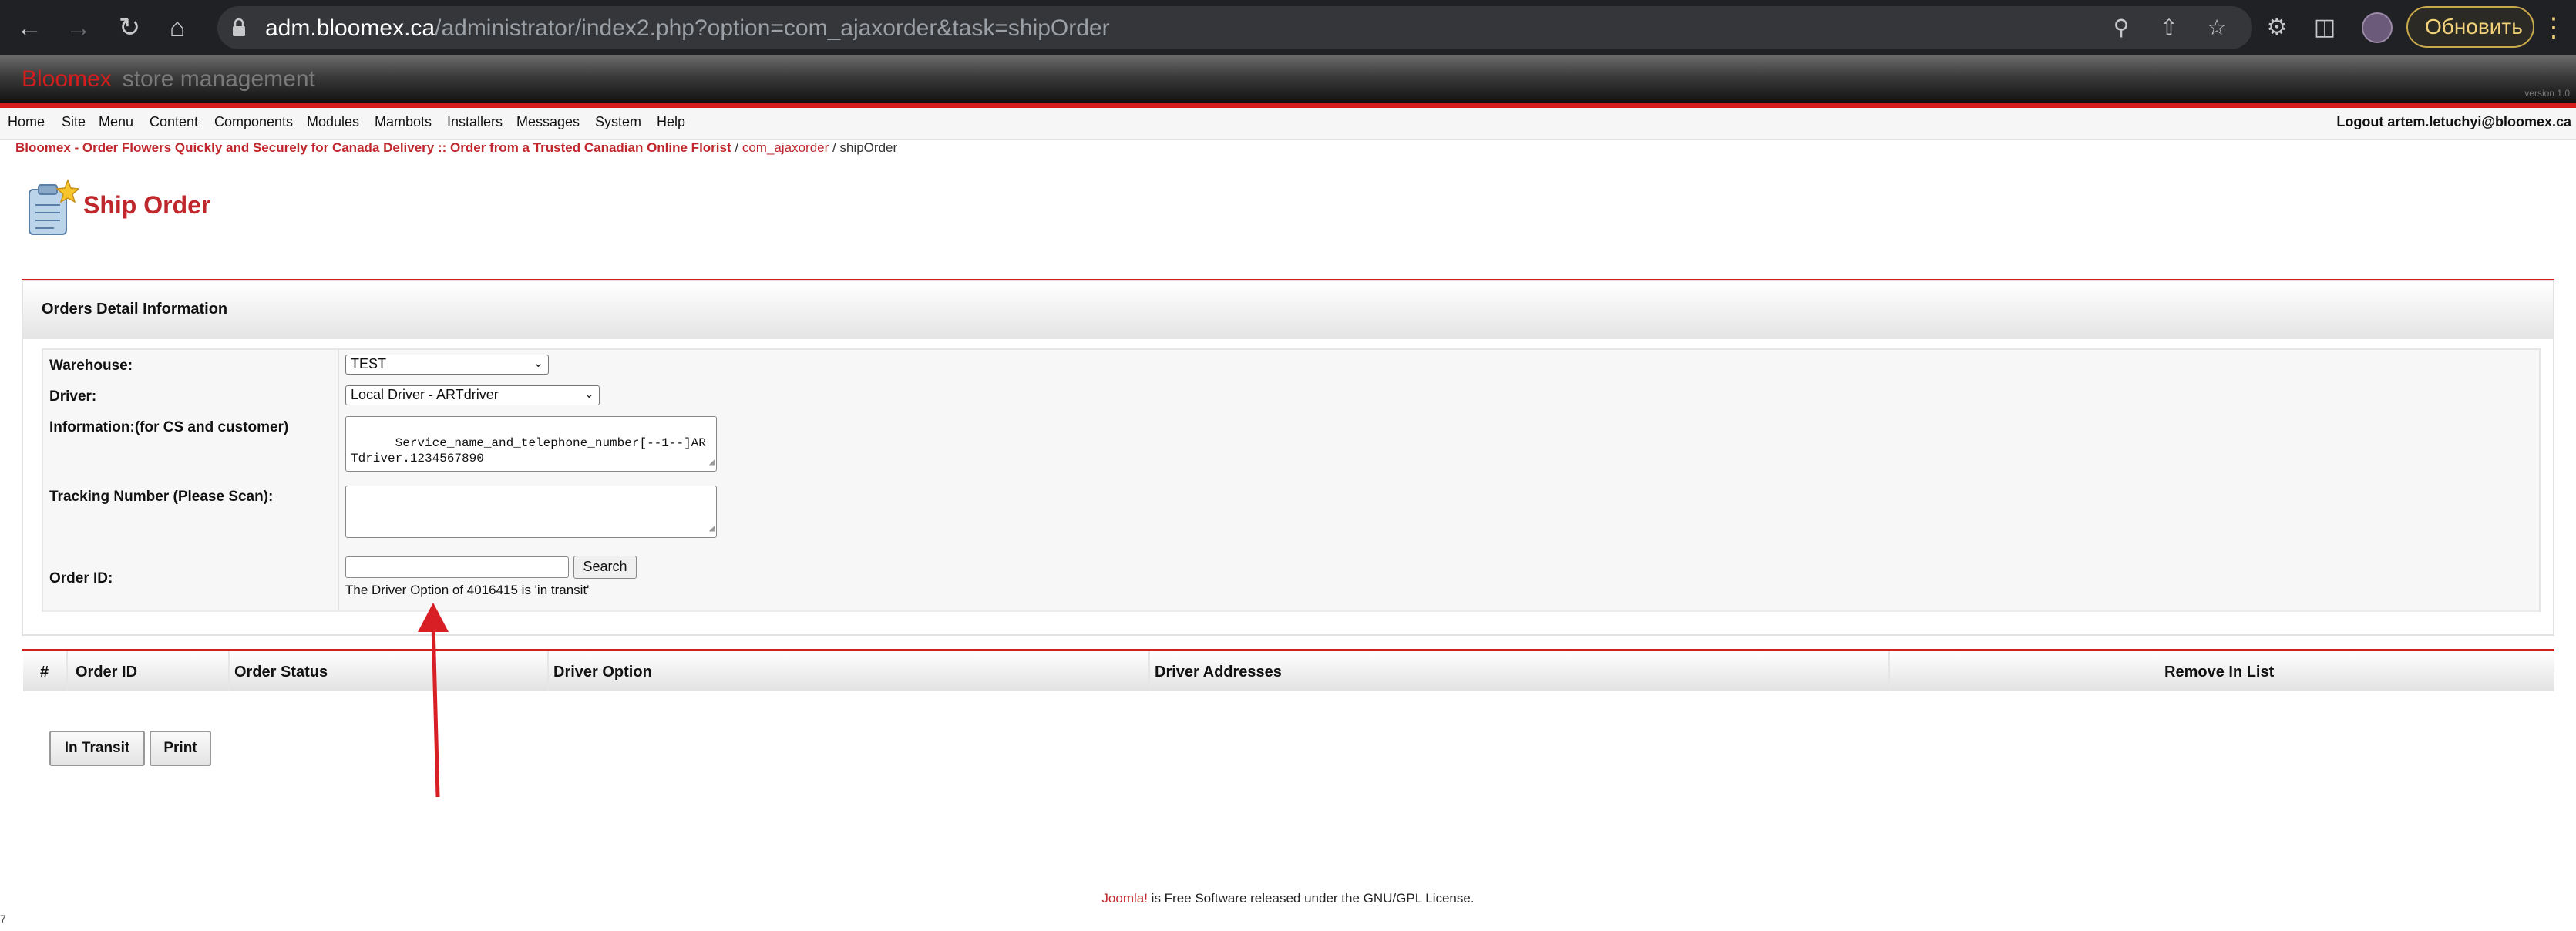  Describe the element at coordinates (239, 27) in the screenshot. I see `lock-icon` at that location.